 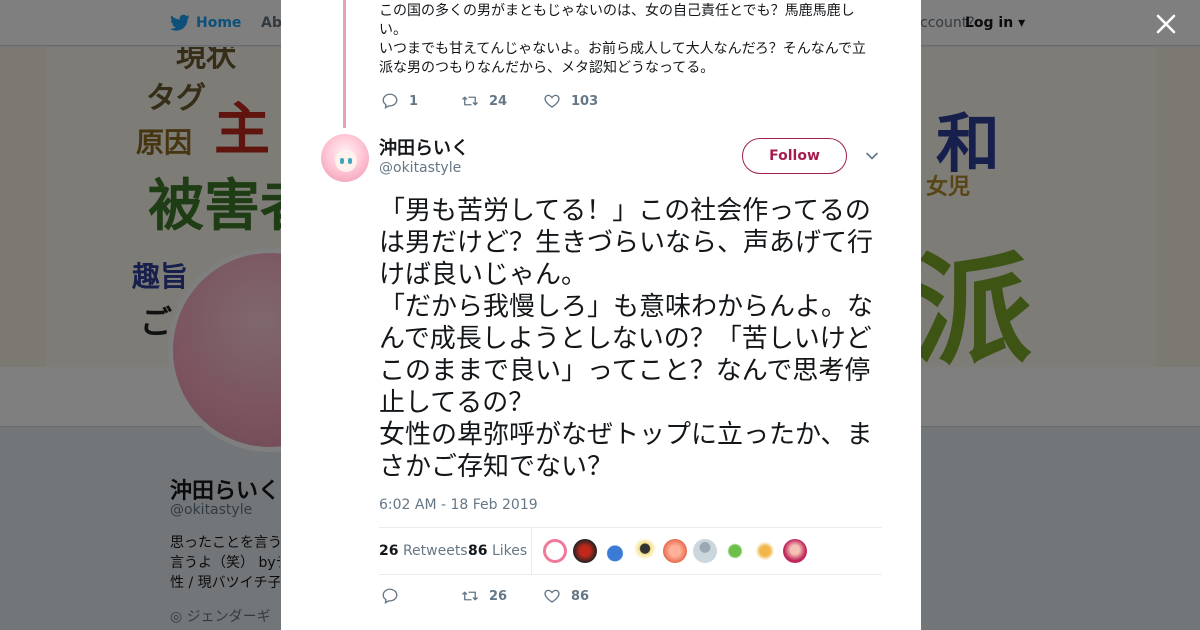 What do you see at coordinates (531, 551) in the screenshot?
I see `stats-divider` at bounding box center [531, 551].